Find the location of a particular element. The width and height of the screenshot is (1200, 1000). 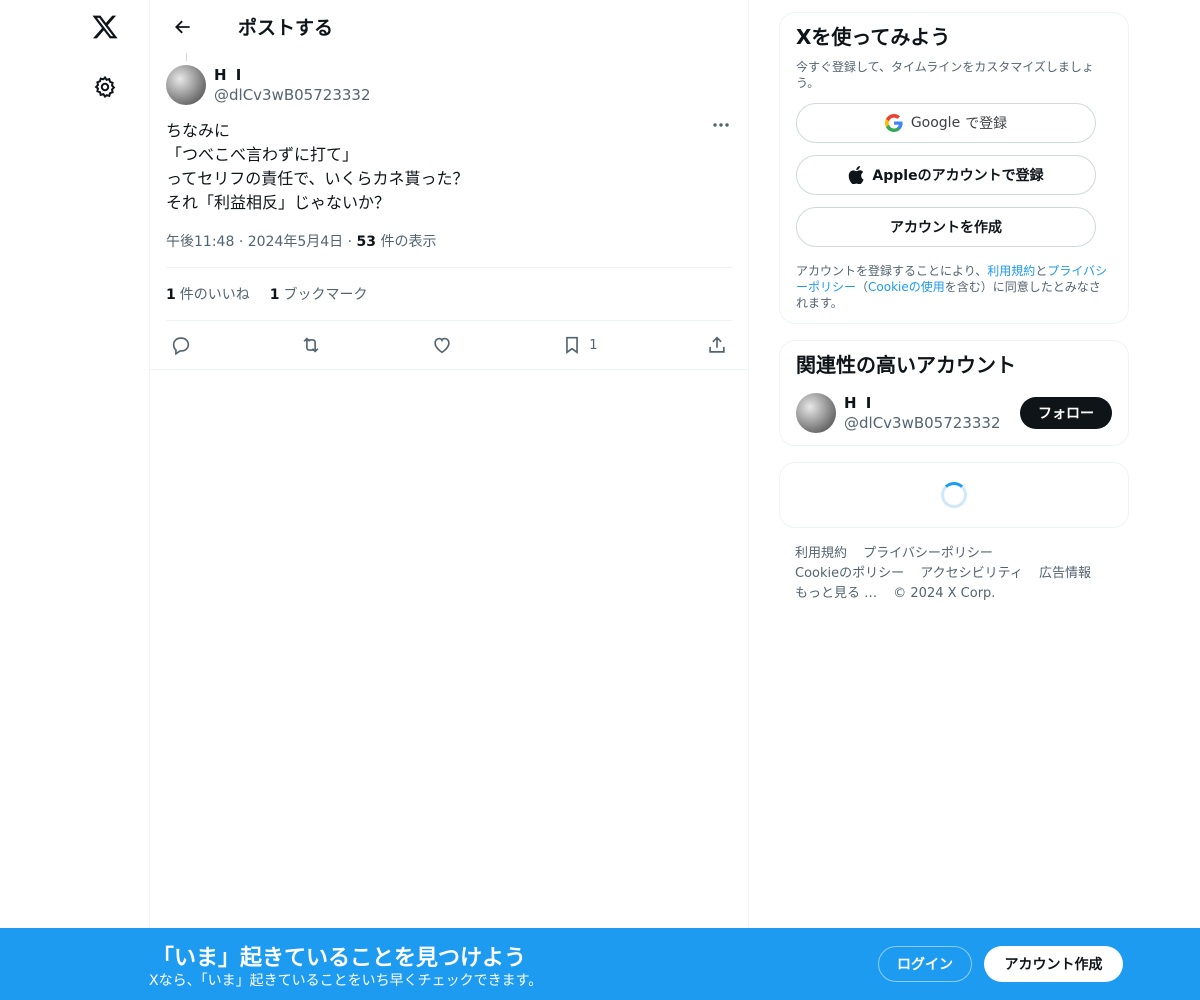

footer-link: 広告情報 is located at coordinates (1065, 573).